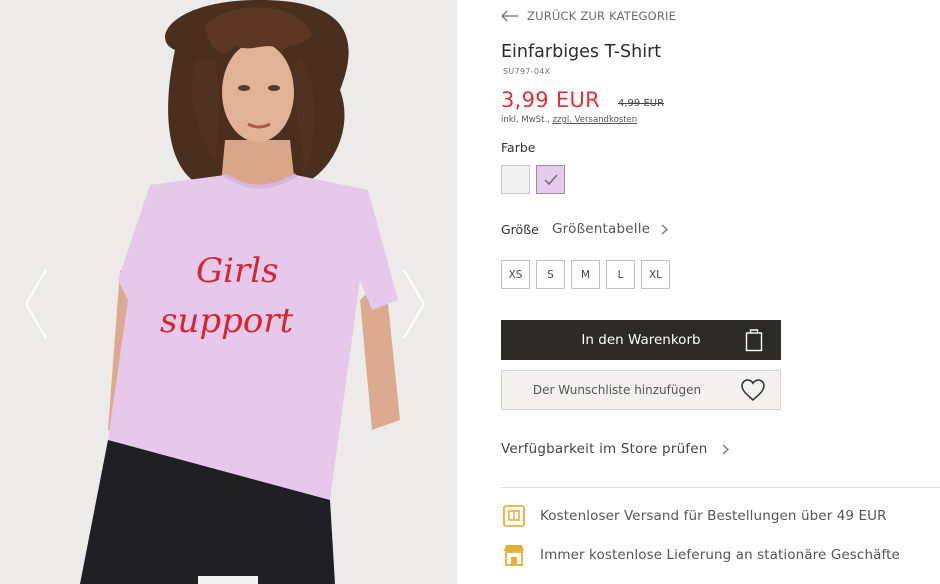  Describe the element at coordinates (550, 274) in the screenshot. I see `size-option-s: S` at that location.